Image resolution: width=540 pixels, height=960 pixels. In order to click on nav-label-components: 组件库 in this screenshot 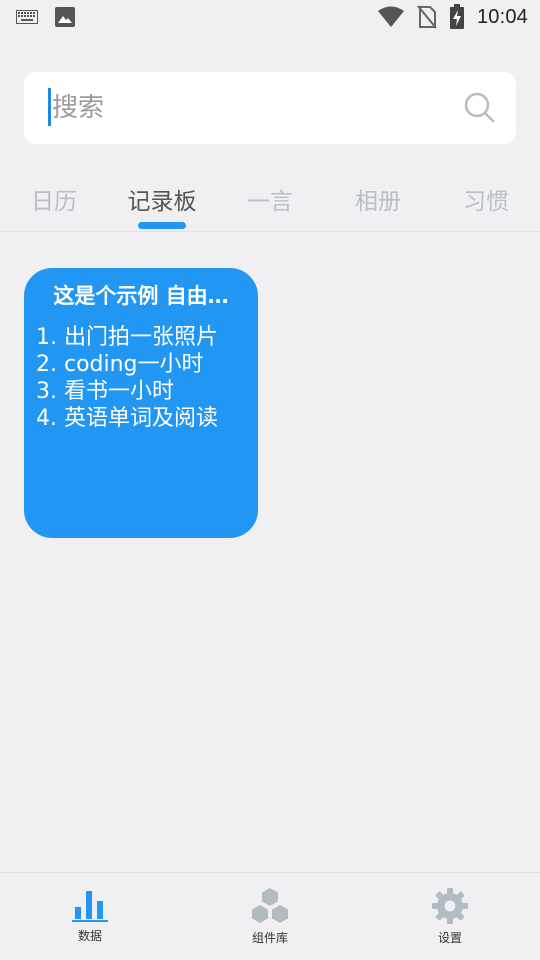, I will do `click(269, 938)`.